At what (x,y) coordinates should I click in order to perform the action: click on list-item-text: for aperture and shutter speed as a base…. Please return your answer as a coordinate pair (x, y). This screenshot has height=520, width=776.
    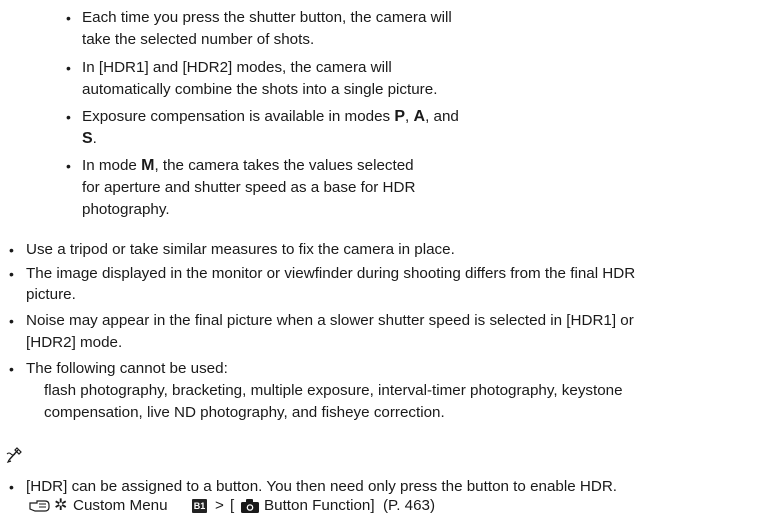
    Looking at the image, I should click on (249, 187).